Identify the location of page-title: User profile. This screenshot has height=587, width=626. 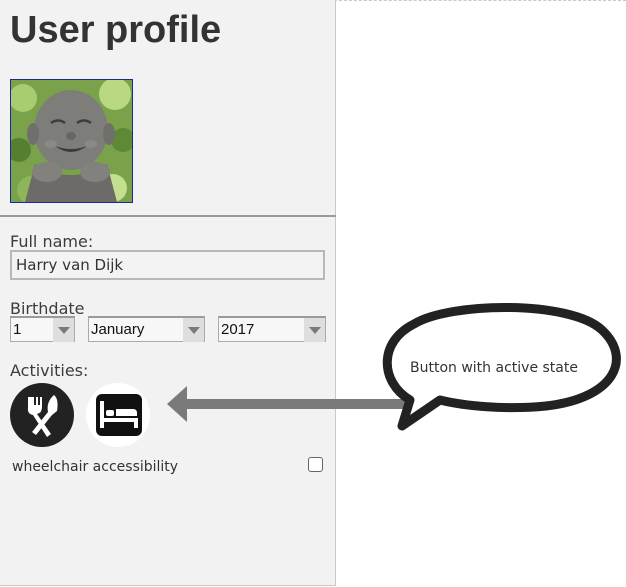
(116, 30).